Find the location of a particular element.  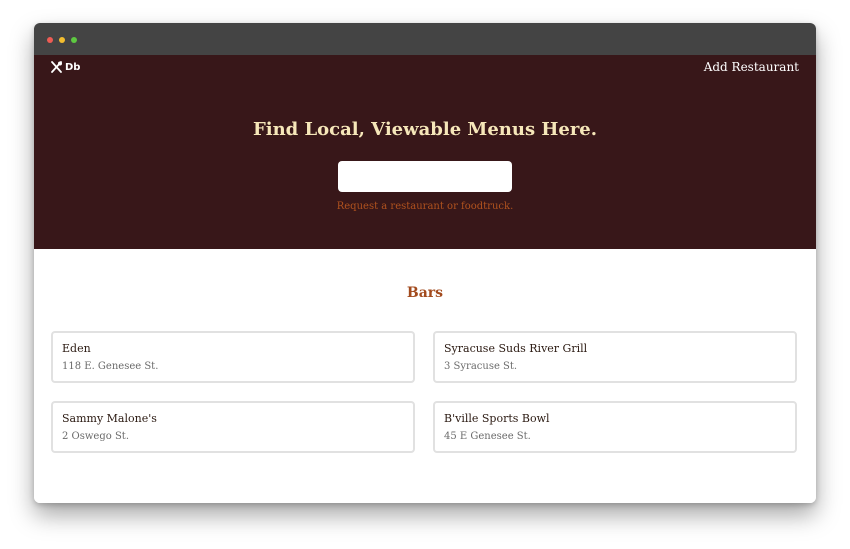

restaurant-address: 118 E. Genesee St. is located at coordinates (110, 366).